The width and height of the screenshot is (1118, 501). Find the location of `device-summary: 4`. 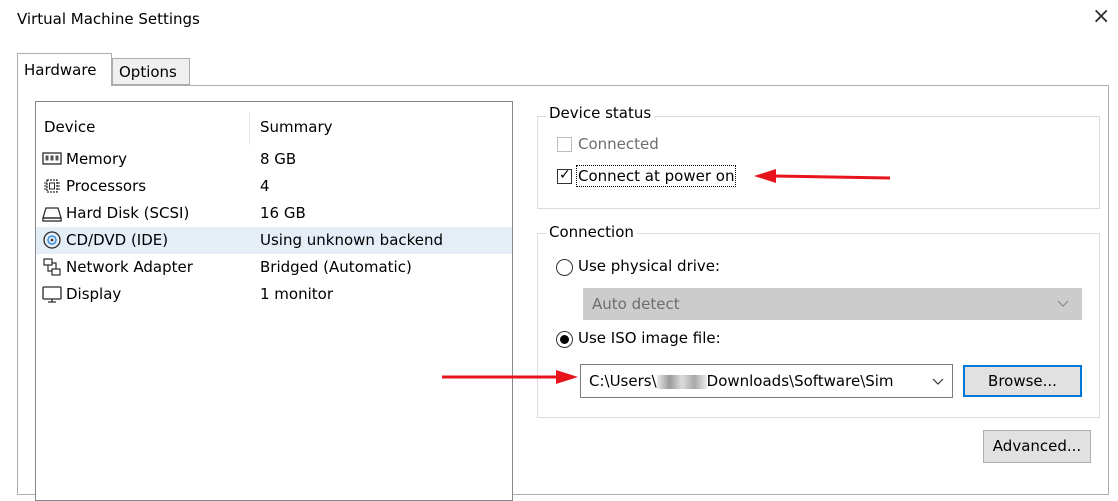

device-summary: 4 is located at coordinates (265, 186).